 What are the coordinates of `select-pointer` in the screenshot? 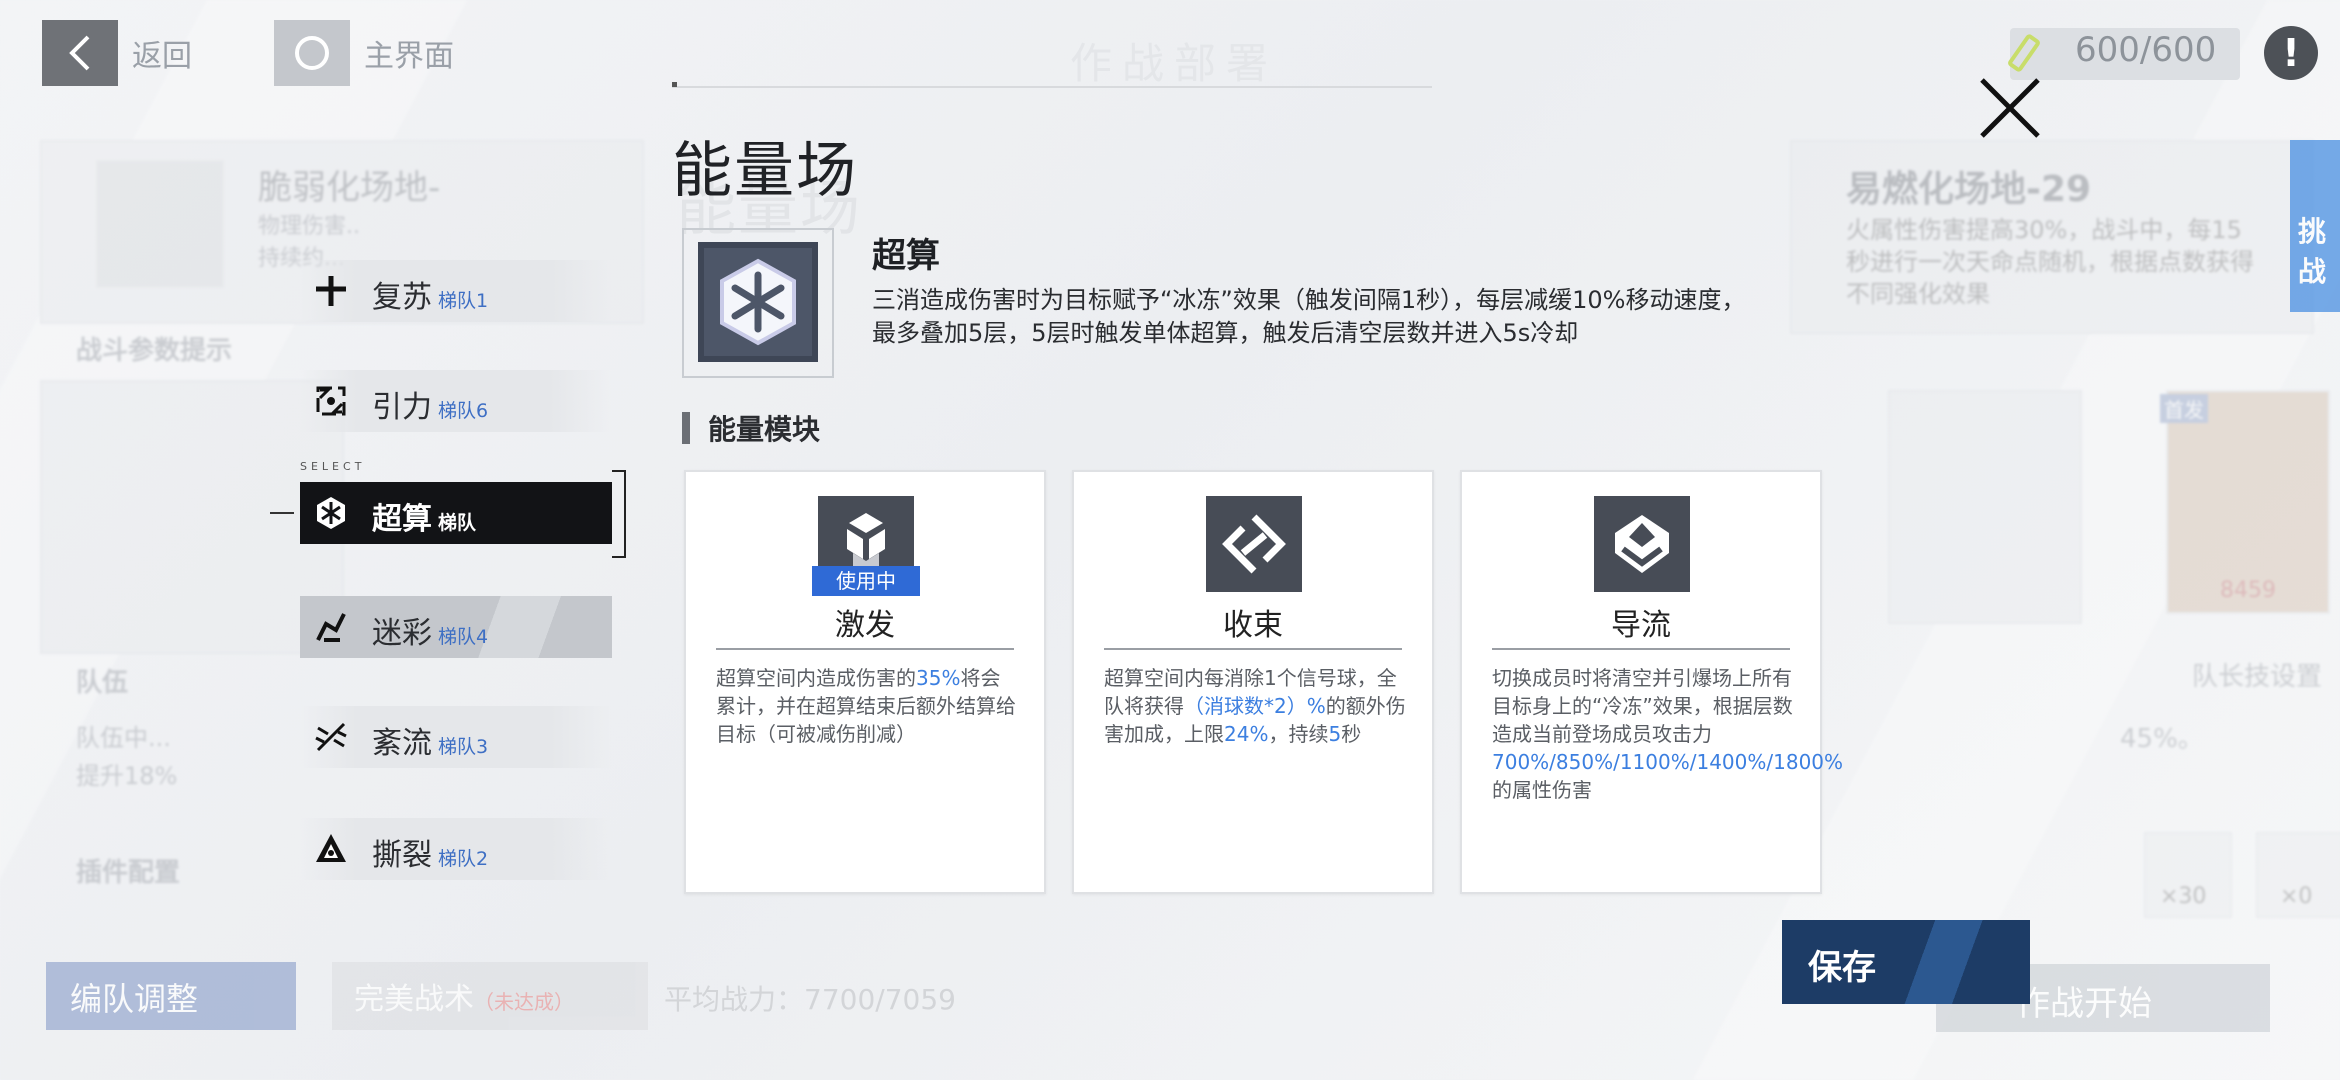 It's located at (282, 513).